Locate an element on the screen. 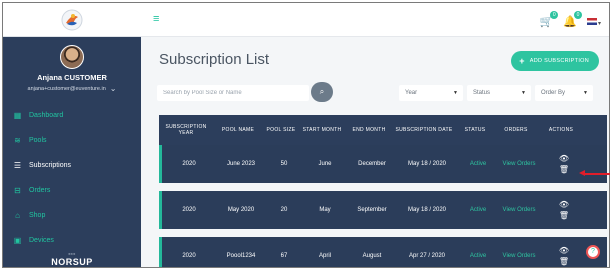  user-name: Anjana CUSTOMER is located at coordinates (72, 77).